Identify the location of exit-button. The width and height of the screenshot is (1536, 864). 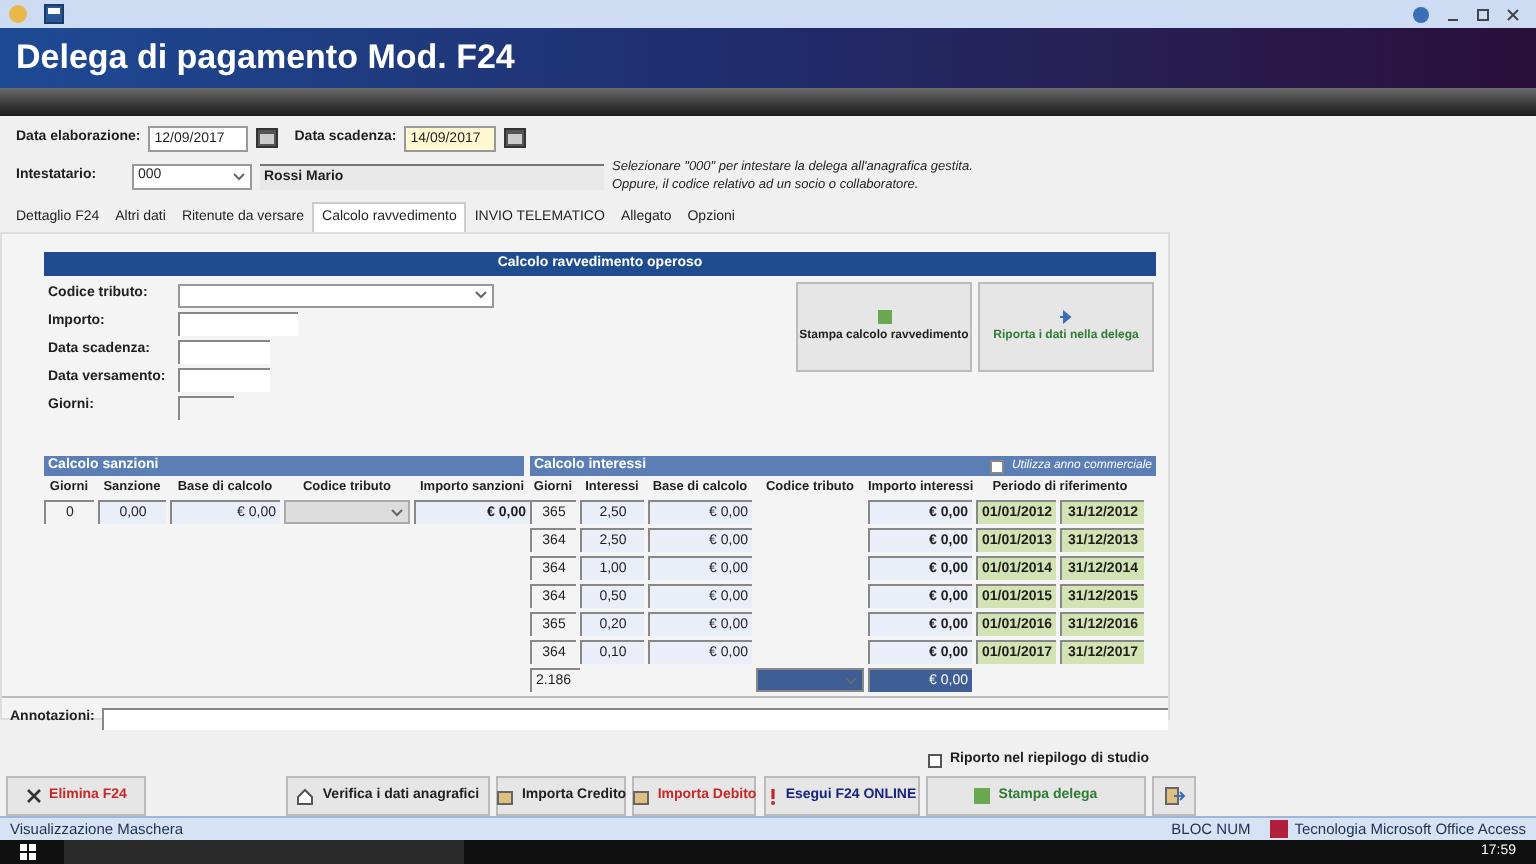
(1174, 796).